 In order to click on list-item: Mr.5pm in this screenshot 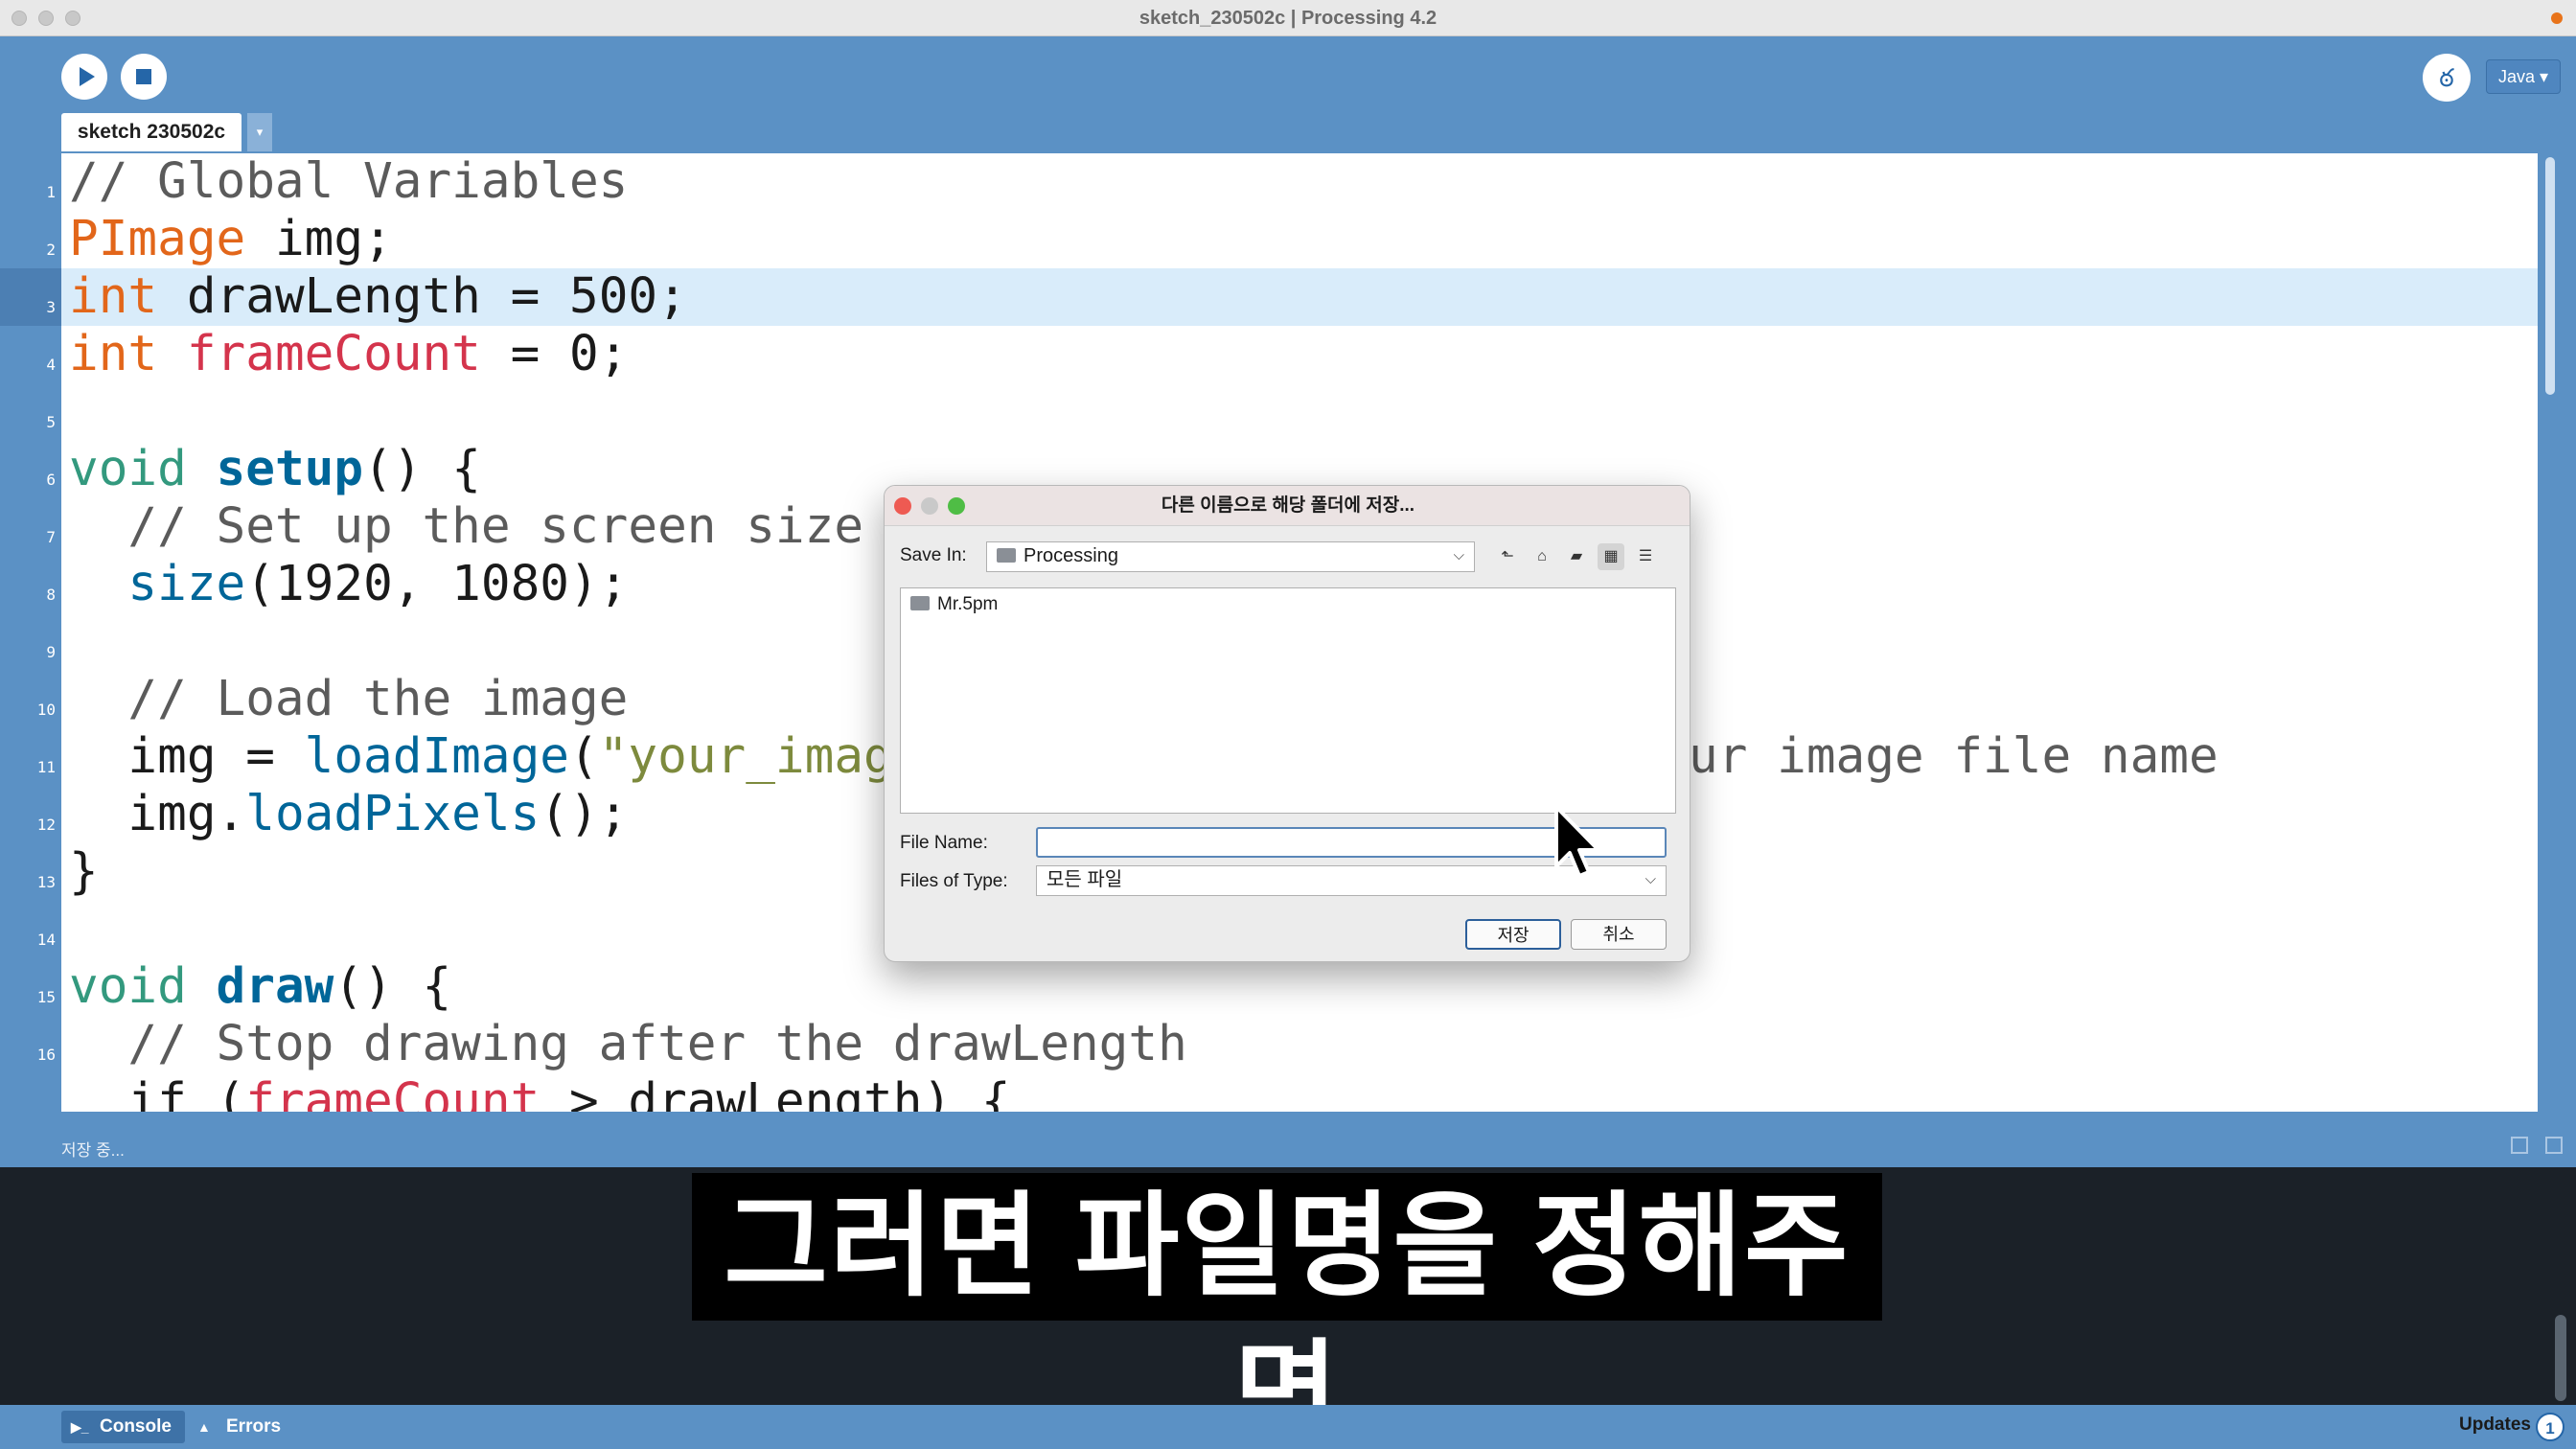, I will do `click(954, 604)`.